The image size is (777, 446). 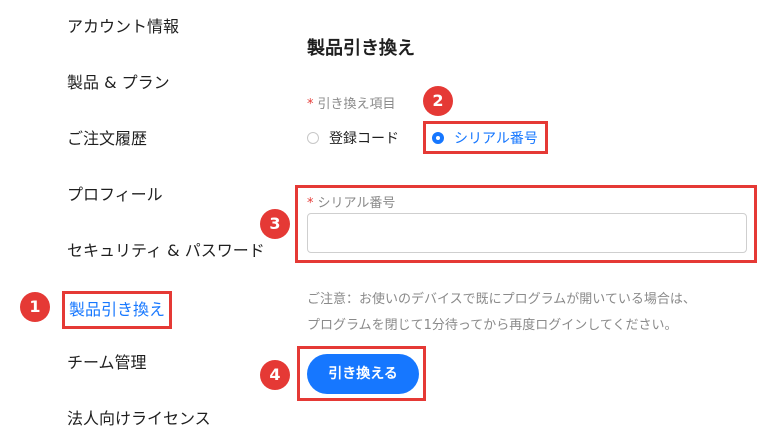 What do you see at coordinates (492, 325) in the screenshot?
I see `notice-line: プログラムを閉じて1分待ってから再度ログインしてください。` at bounding box center [492, 325].